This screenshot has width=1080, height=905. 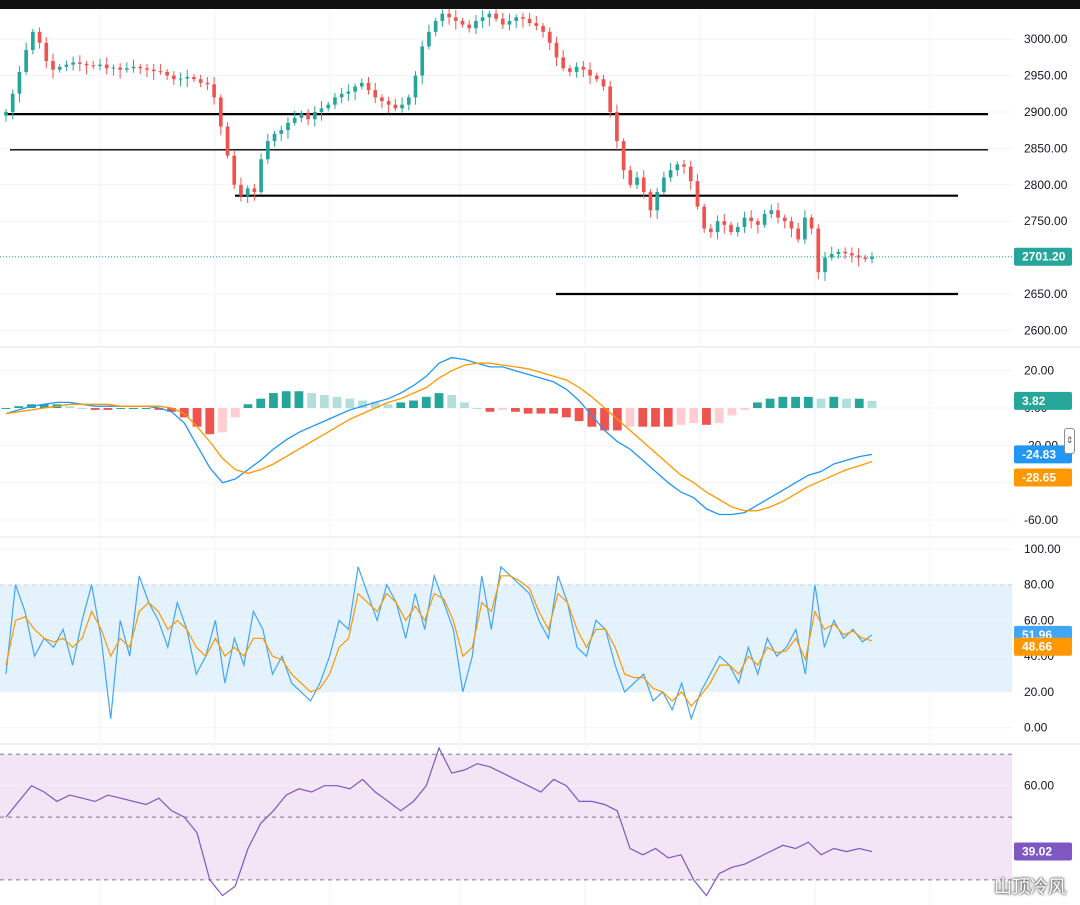 What do you see at coordinates (1036, 728) in the screenshot?
I see `y-tick-label: 0.00` at bounding box center [1036, 728].